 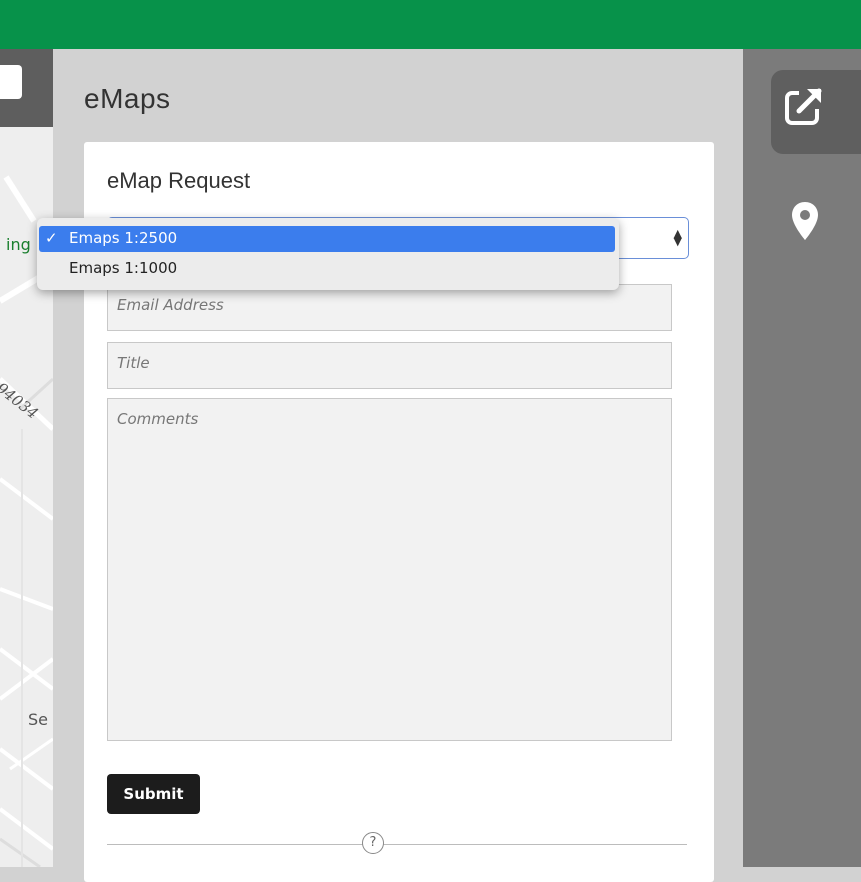 I want to click on email-field: Email Address, so click(x=389, y=307).